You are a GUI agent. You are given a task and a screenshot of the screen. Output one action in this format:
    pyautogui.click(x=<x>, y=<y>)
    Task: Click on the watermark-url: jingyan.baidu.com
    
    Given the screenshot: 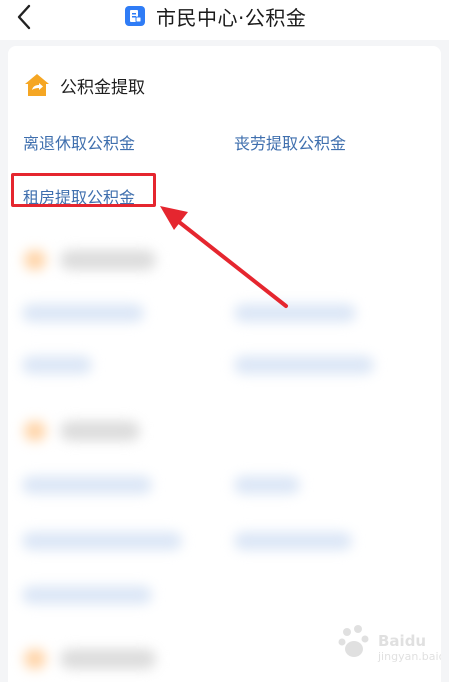 What is the action you would take?
    pyautogui.click(x=409, y=656)
    